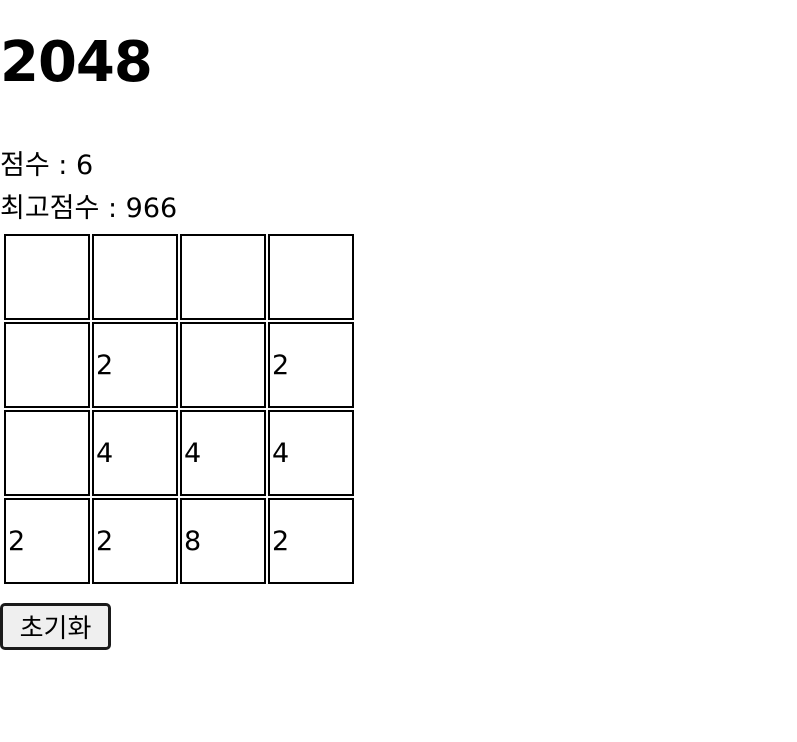 This screenshot has height=742, width=797. Describe the element at coordinates (151, 208) in the screenshot. I see `best-score-value: 966` at that location.